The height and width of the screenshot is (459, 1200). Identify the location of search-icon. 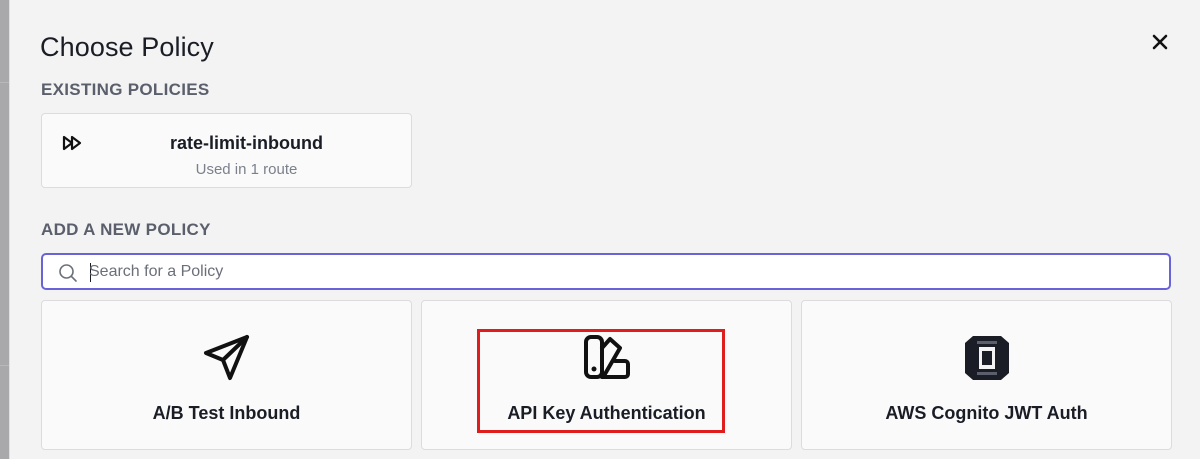
(68, 273).